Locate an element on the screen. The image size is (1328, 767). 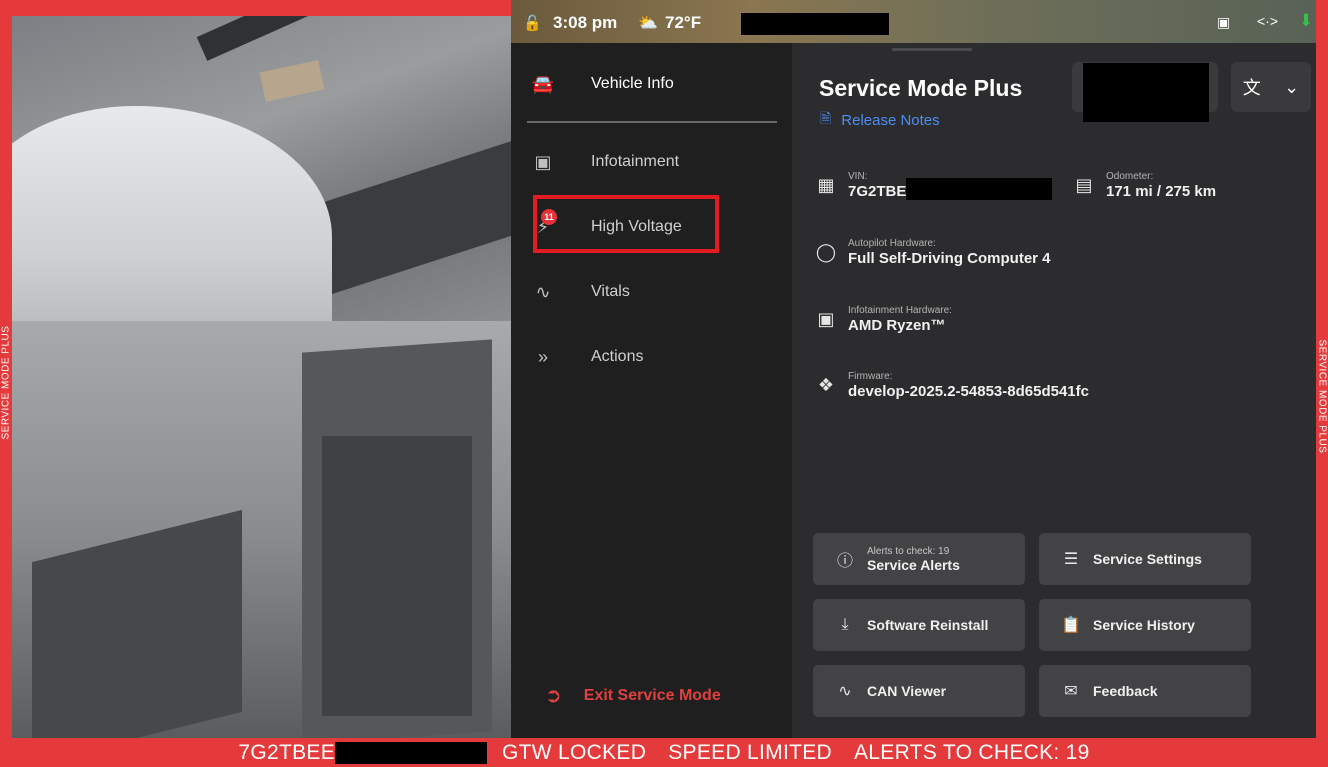
nav-divider is located at coordinates (652, 122).